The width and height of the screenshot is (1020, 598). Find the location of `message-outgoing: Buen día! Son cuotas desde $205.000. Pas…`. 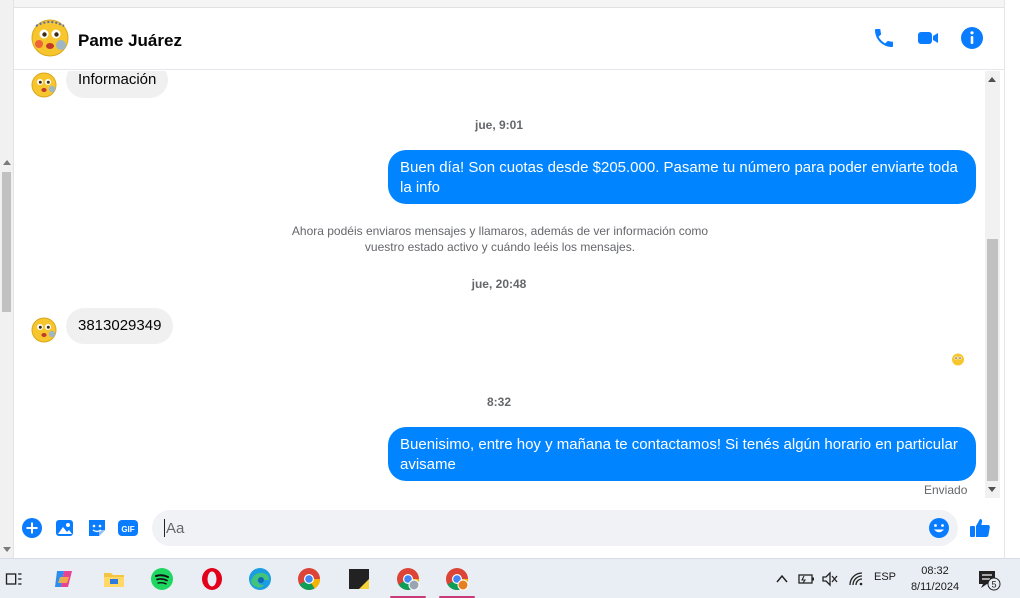

message-outgoing: Buen día! Son cuotas desde $205.000. Pas… is located at coordinates (682, 177).